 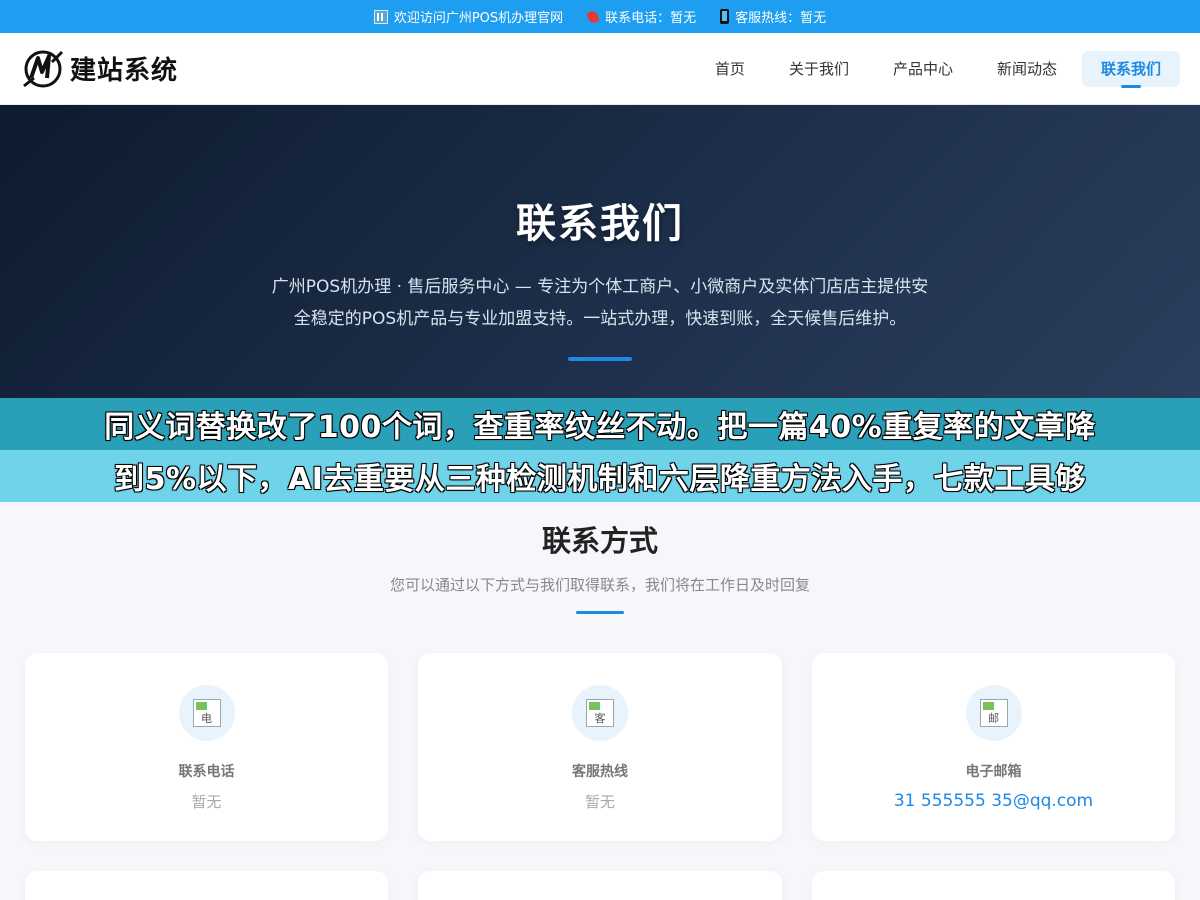 What do you see at coordinates (380, 16) in the screenshot?
I see `website-icon` at bounding box center [380, 16].